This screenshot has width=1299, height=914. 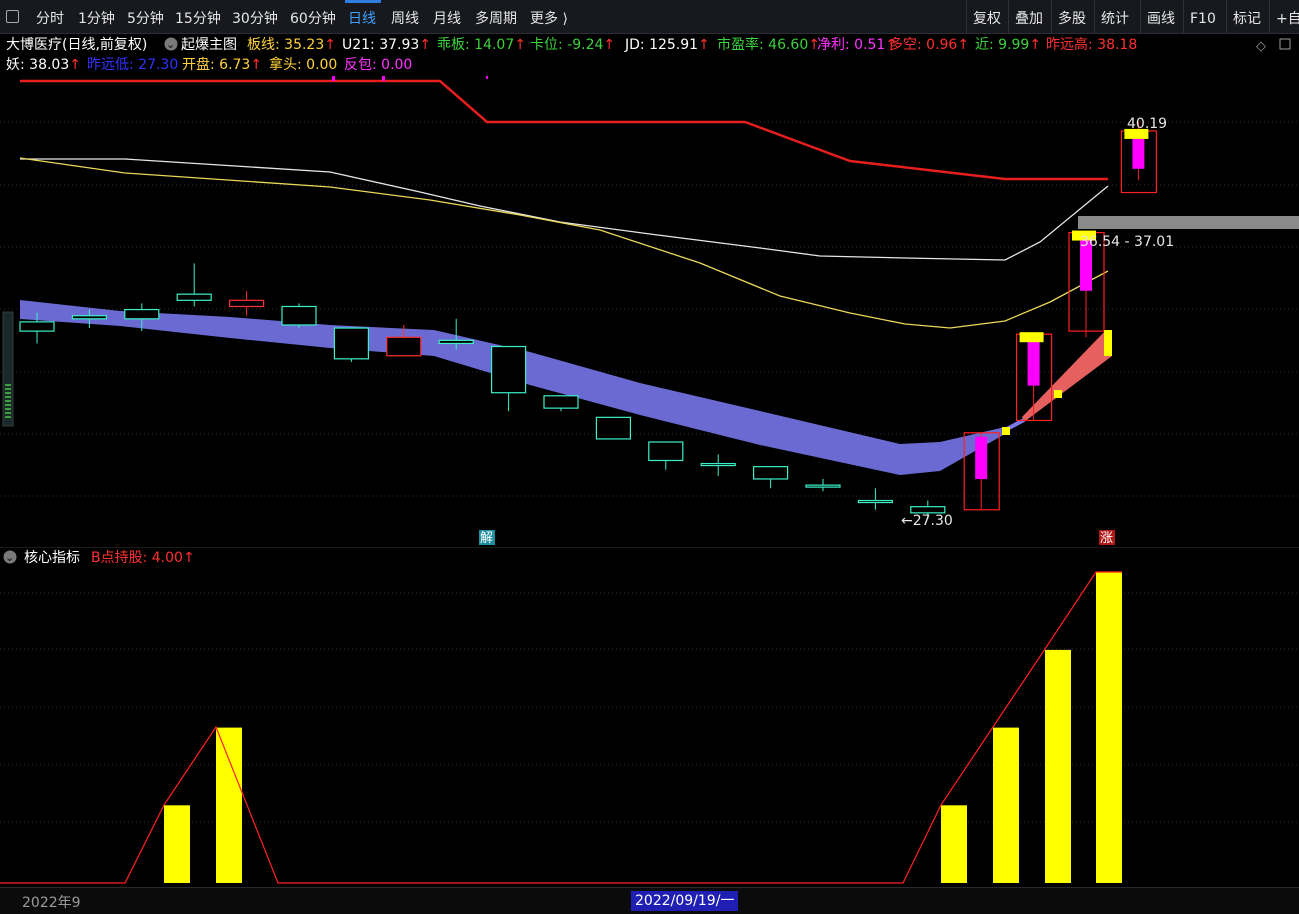 What do you see at coordinates (198, 16) in the screenshot?
I see `period-tab-3: 15分钟` at bounding box center [198, 16].